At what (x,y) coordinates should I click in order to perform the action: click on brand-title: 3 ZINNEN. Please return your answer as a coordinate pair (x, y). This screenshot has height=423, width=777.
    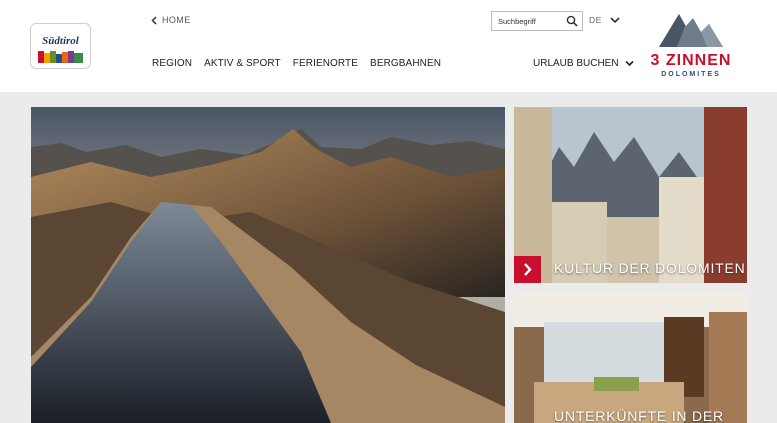
    Looking at the image, I should click on (691, 60).